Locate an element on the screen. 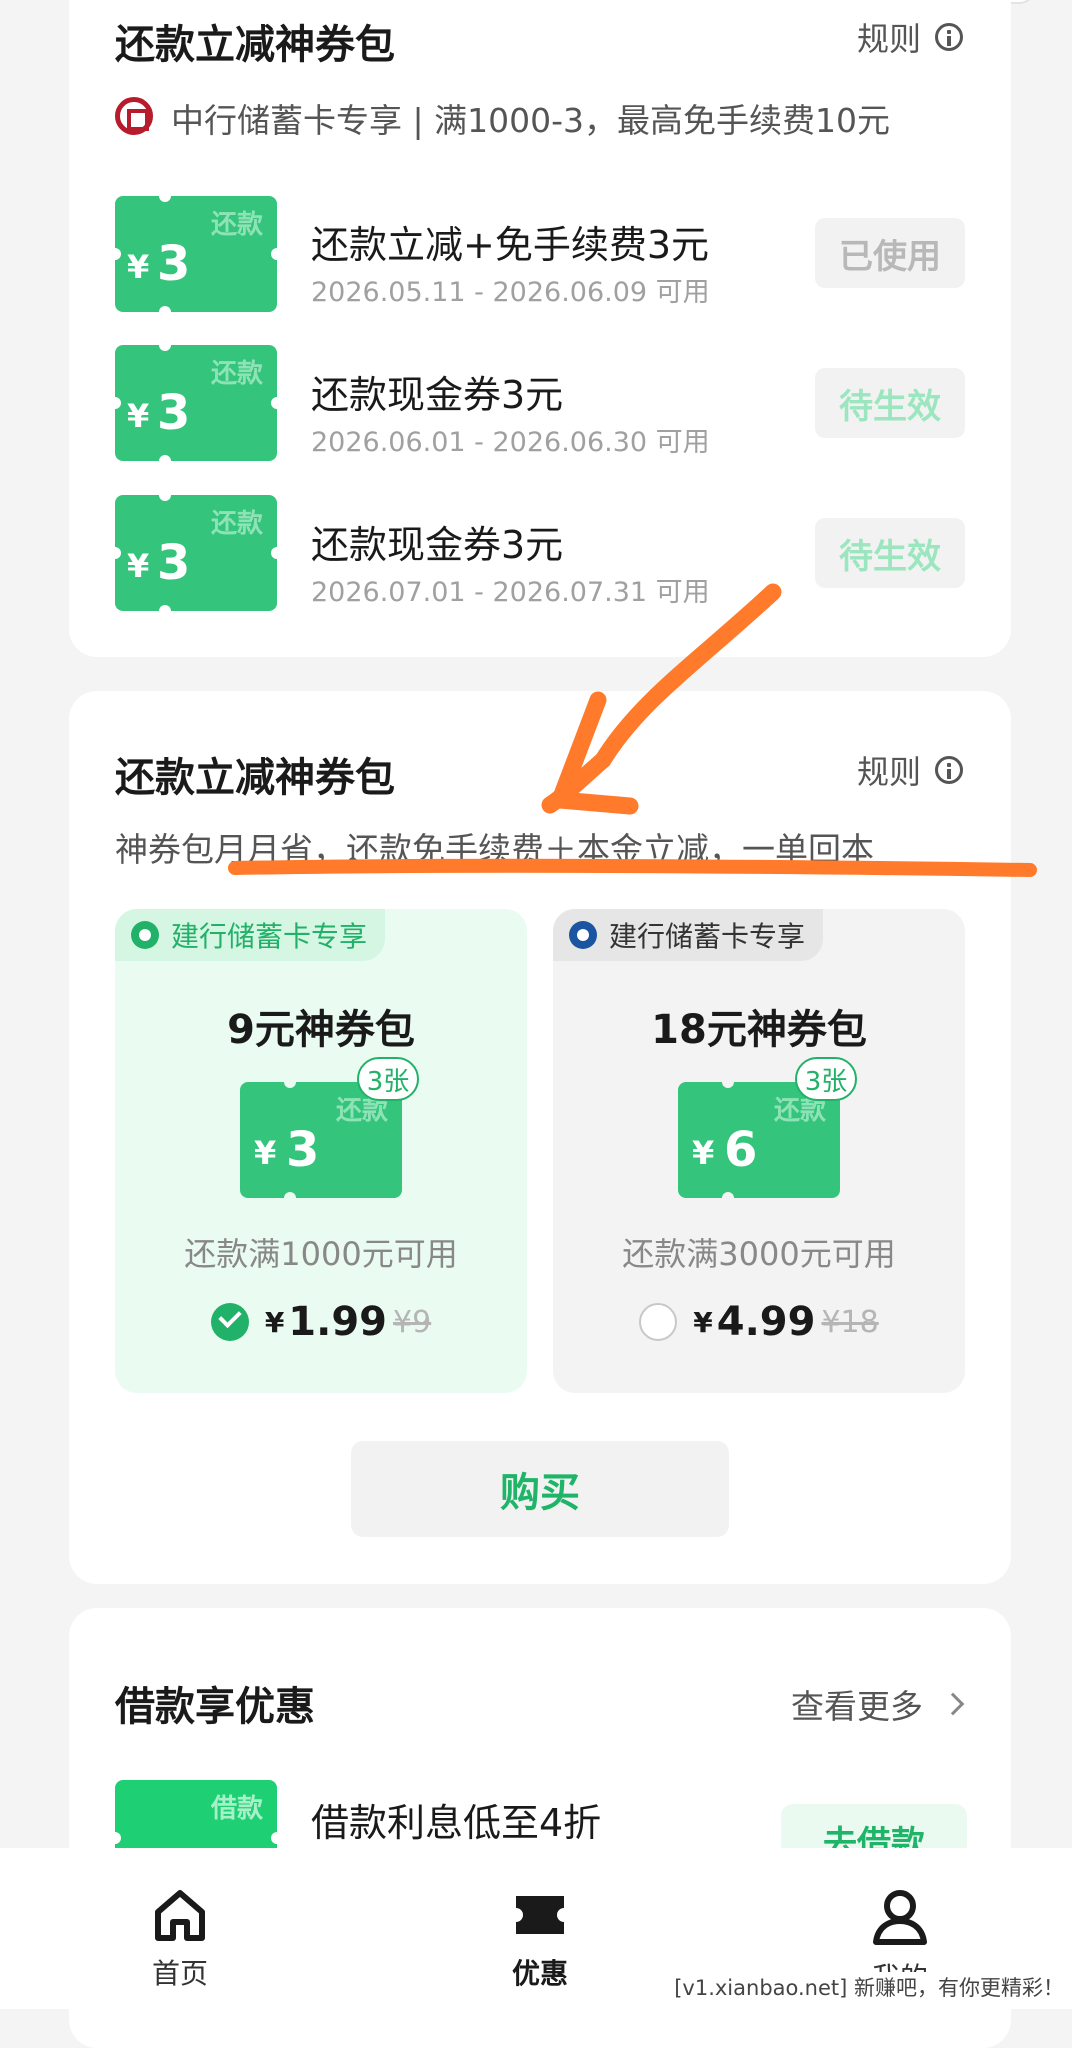 The image size is (1072, 2048). card-title: 借款享优惠 is located at coordinates (215, 1707).